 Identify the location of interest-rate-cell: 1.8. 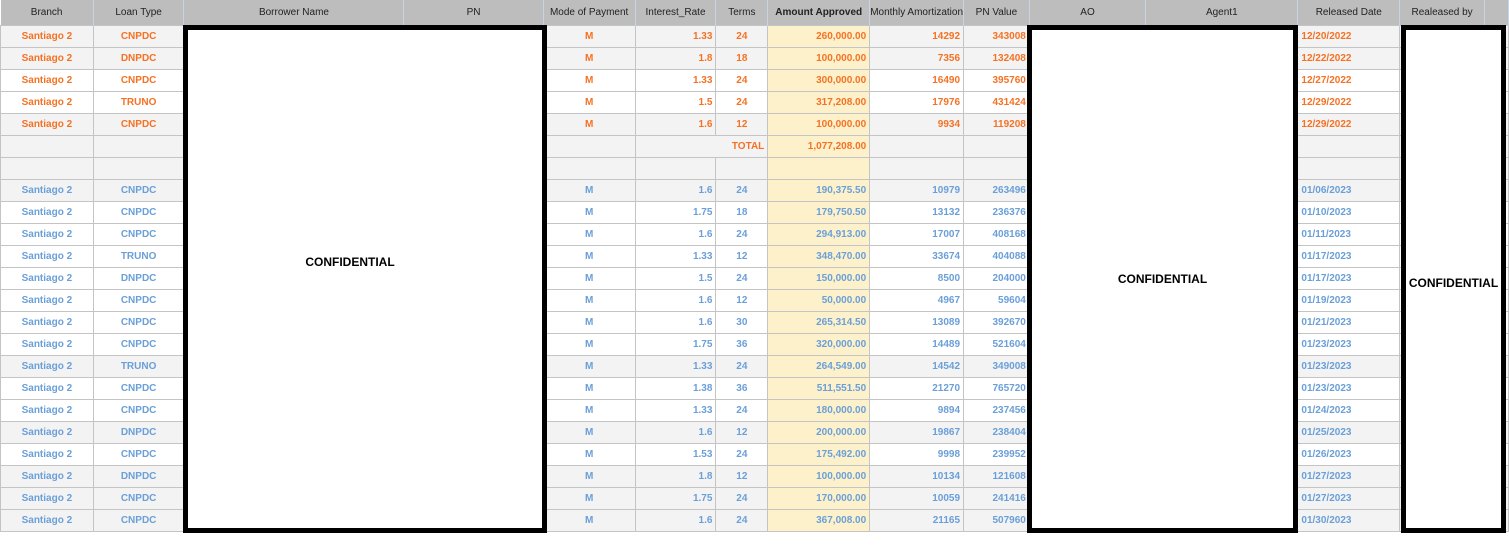
(675, 58).